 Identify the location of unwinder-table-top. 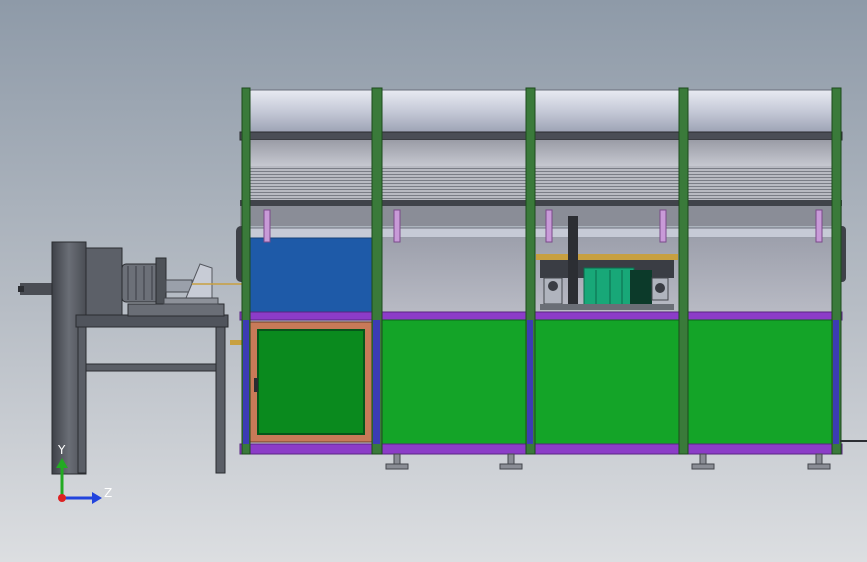
(152, 321).